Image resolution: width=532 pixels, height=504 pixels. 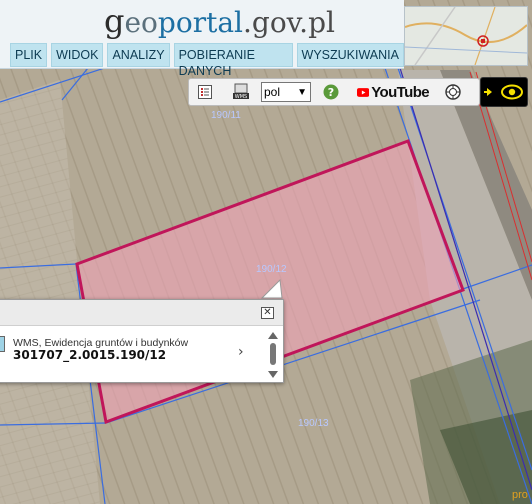 What do you see at coordinates (205, 92) in the screenshot?
I see `list-icon` at bounding box center [205, 92].